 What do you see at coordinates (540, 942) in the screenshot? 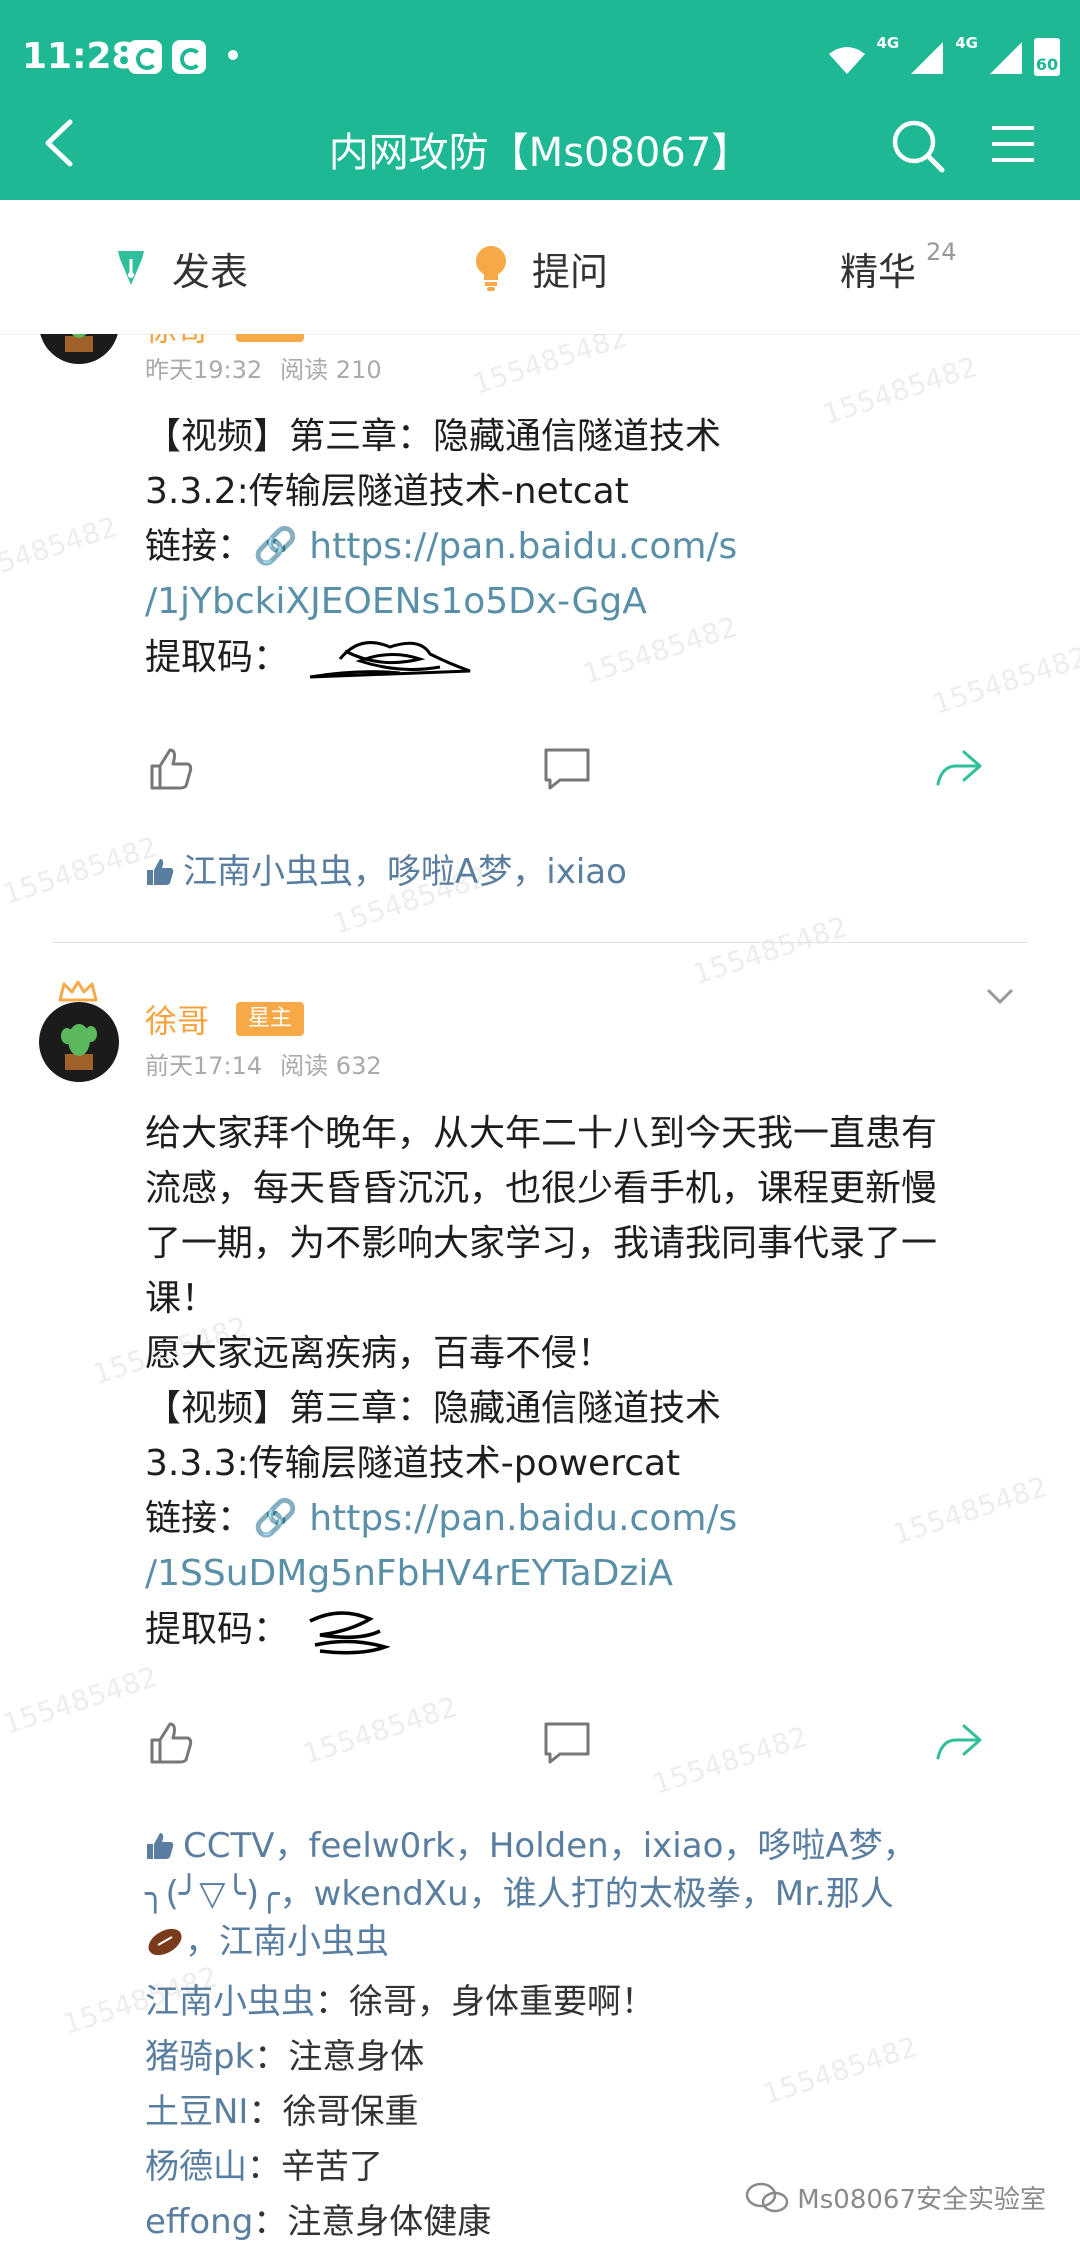
I see `post-divider` at bounding box center [540, 942].